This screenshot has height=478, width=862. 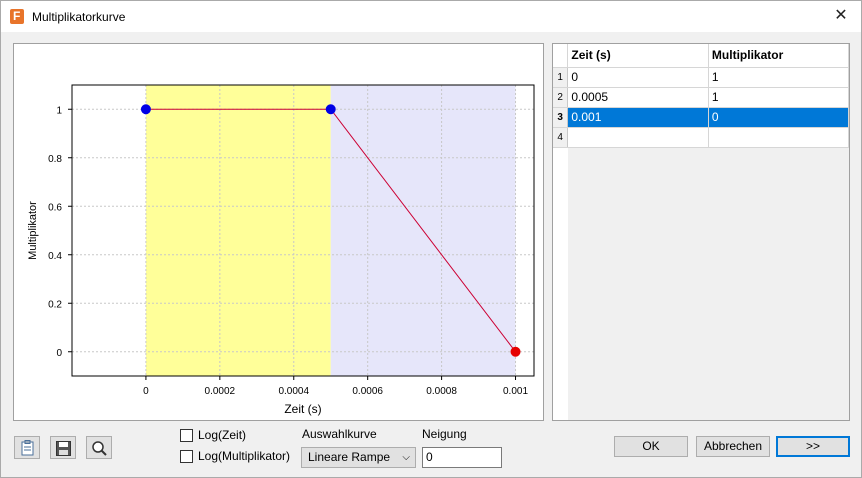 I want to click on clipboard-button, so click(x=27, y=447).